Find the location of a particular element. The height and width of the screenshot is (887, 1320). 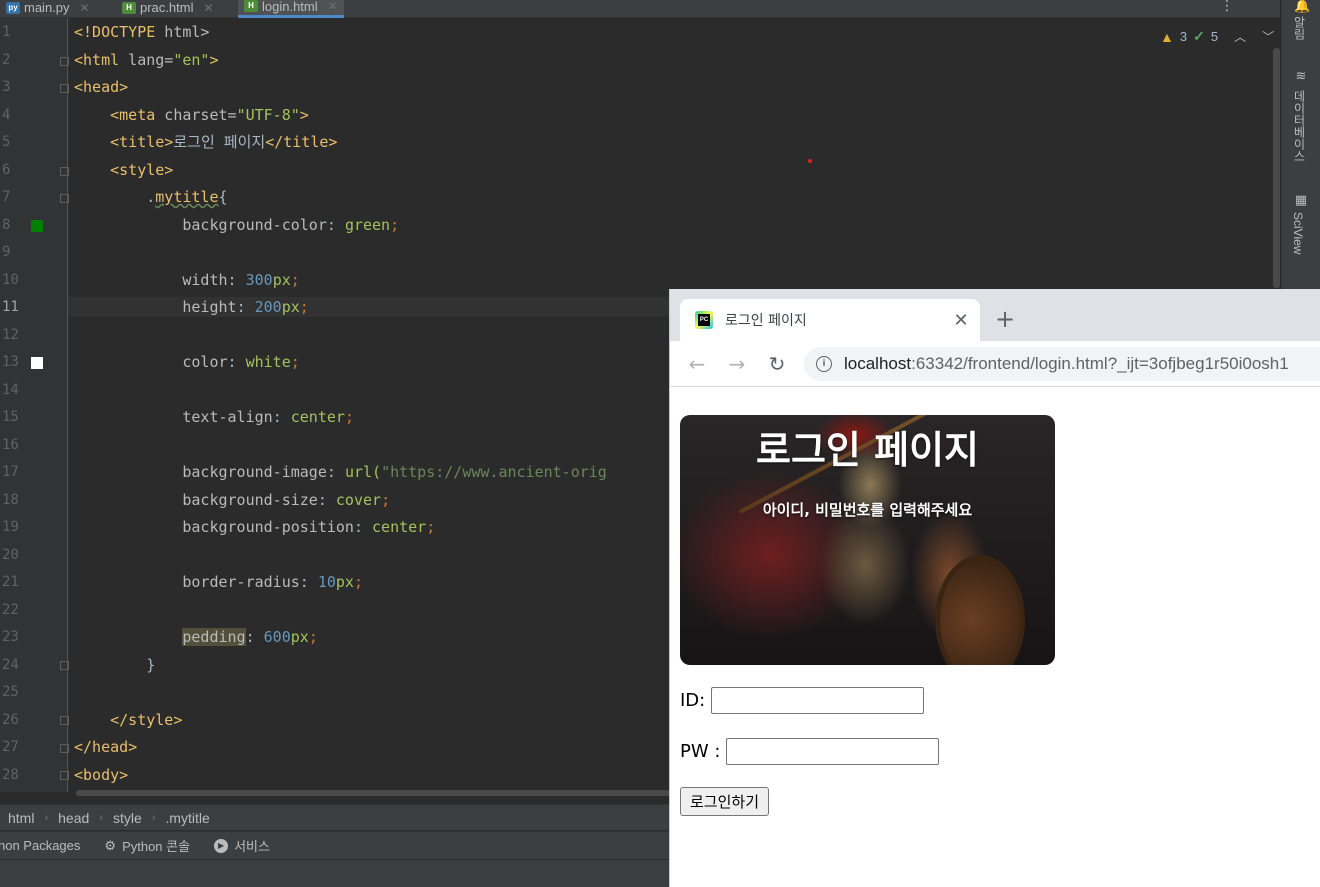

error-marker is located at coordinates (810, 161).